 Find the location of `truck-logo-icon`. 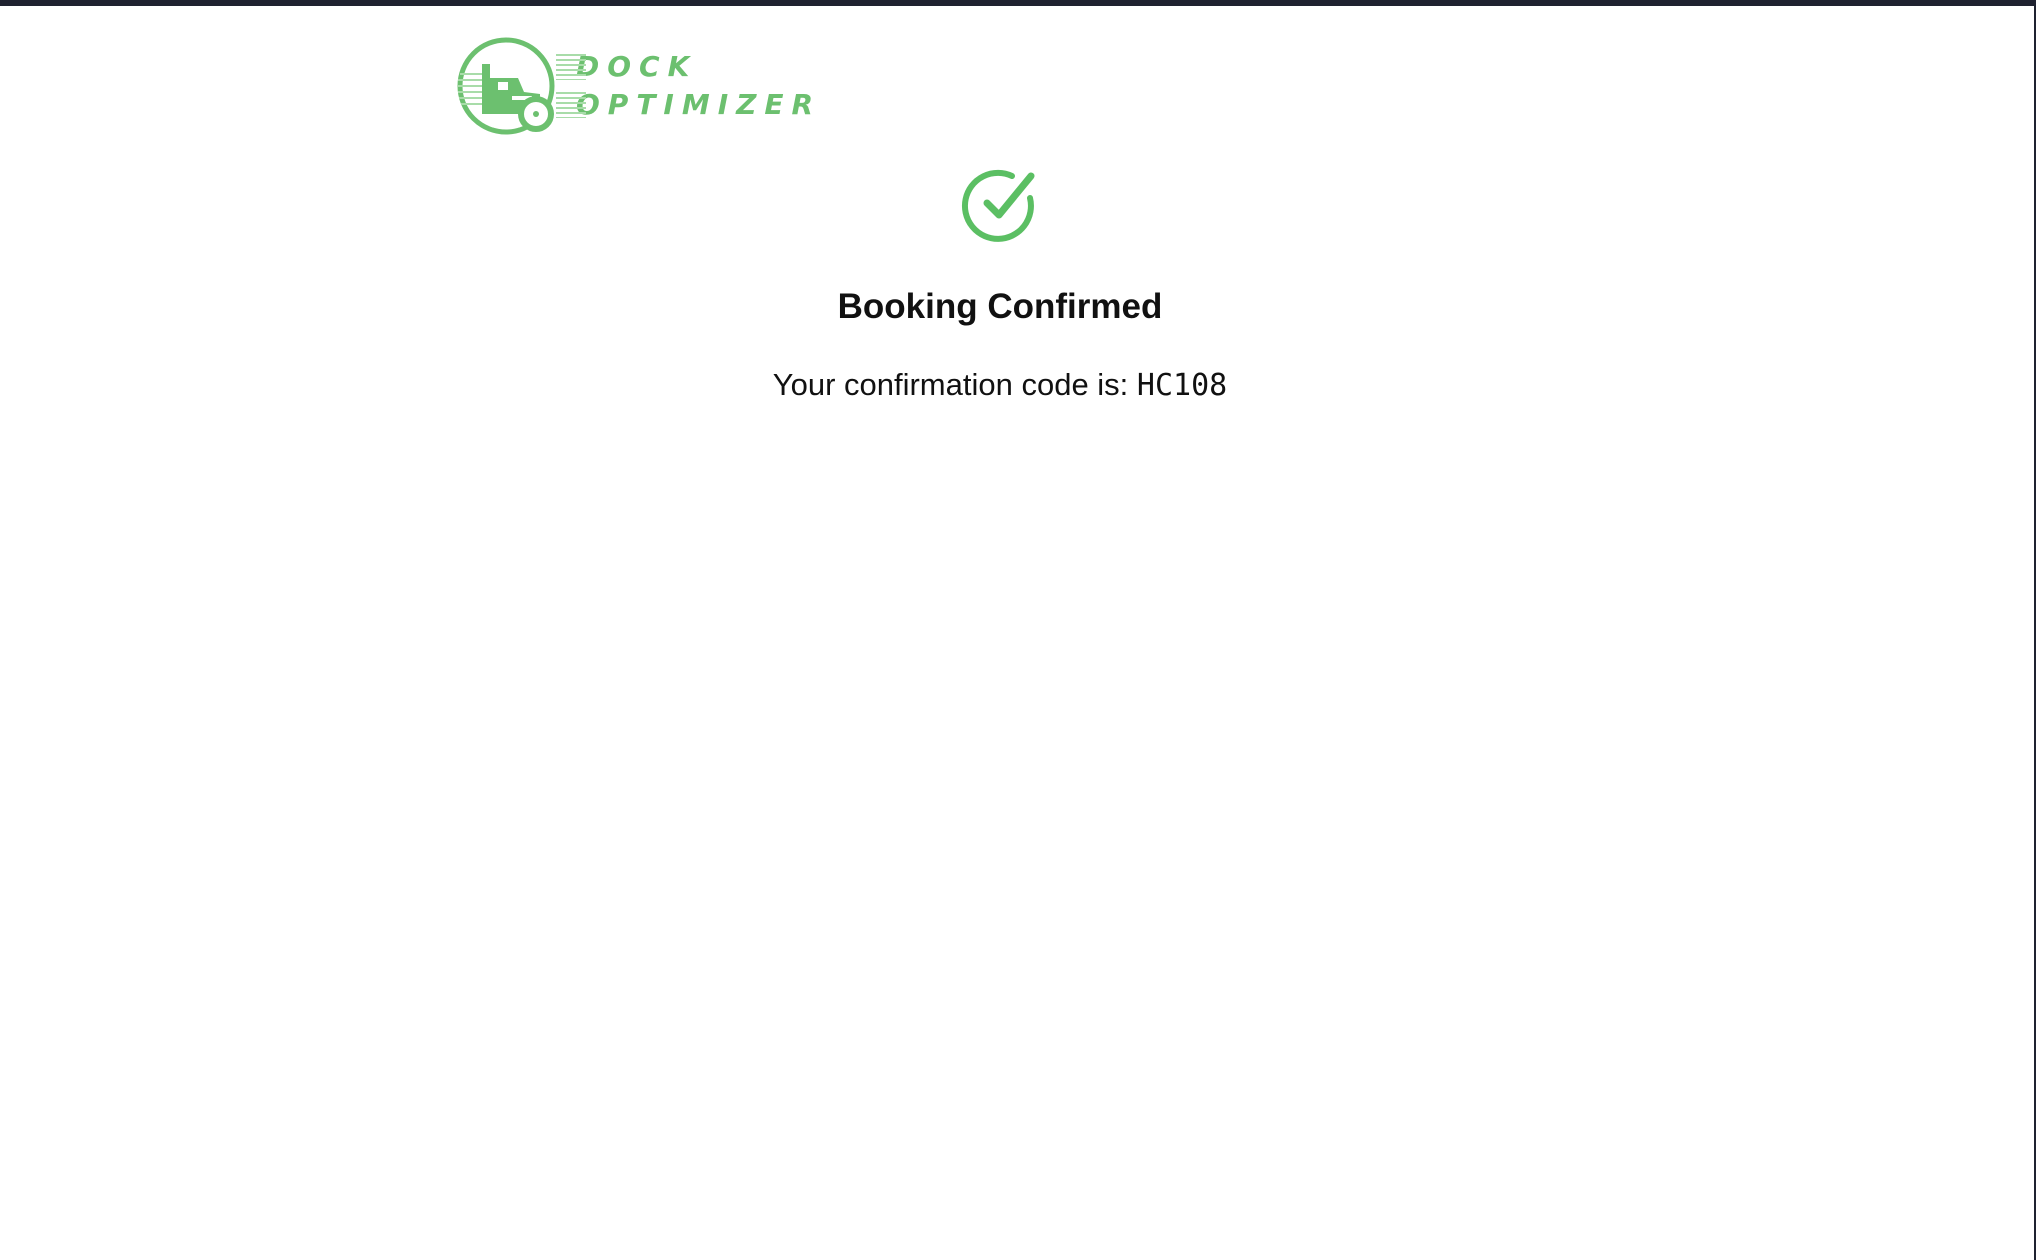

truck-logo-icon is located at coordinates (506, 86).